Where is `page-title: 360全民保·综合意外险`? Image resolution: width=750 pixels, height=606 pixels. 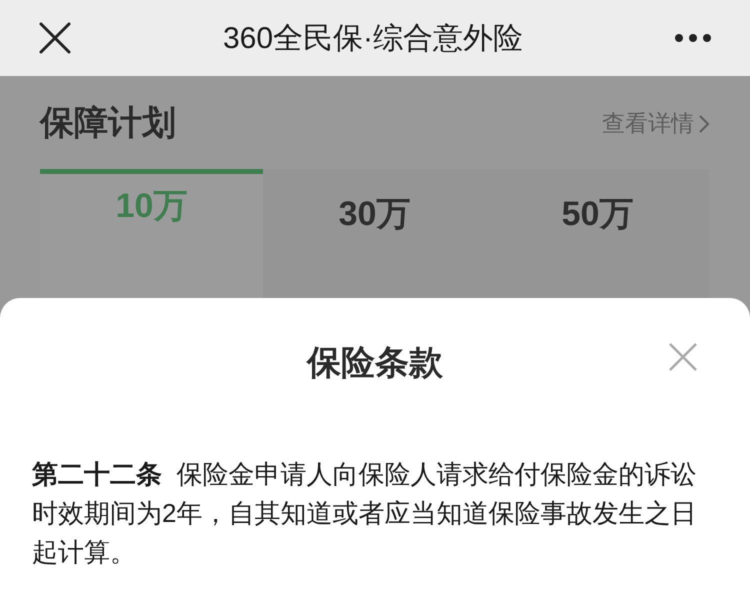 page-title: 360全民保·综合意外险 is located at coordinates (373, 38).